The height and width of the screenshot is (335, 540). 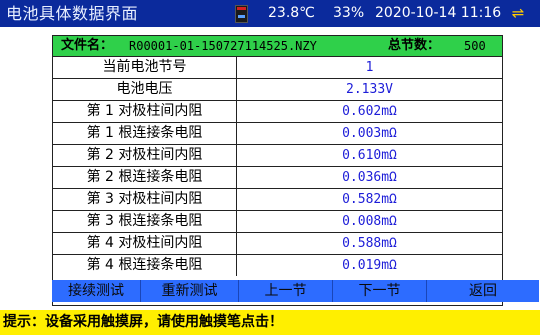 I want to click on screen-title: 电池具体数据界面, so click(x=72, y=13).